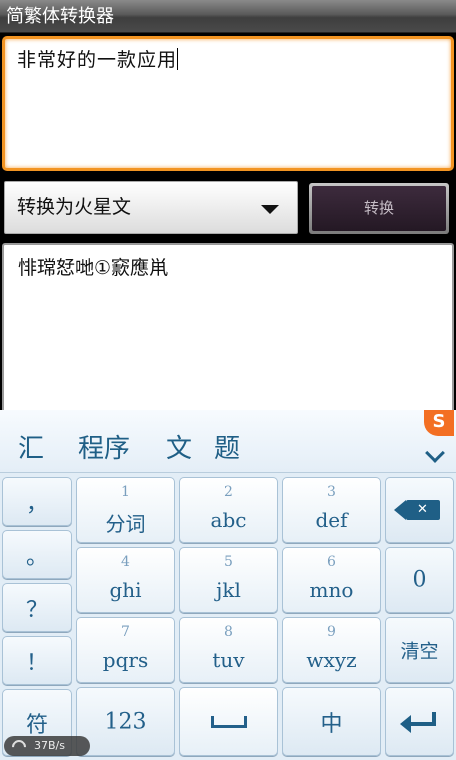  What do you see at coordinates (331, 510) in the screenshot?
I see `key-3-def: 3 def` at bounding box center [331, 510].